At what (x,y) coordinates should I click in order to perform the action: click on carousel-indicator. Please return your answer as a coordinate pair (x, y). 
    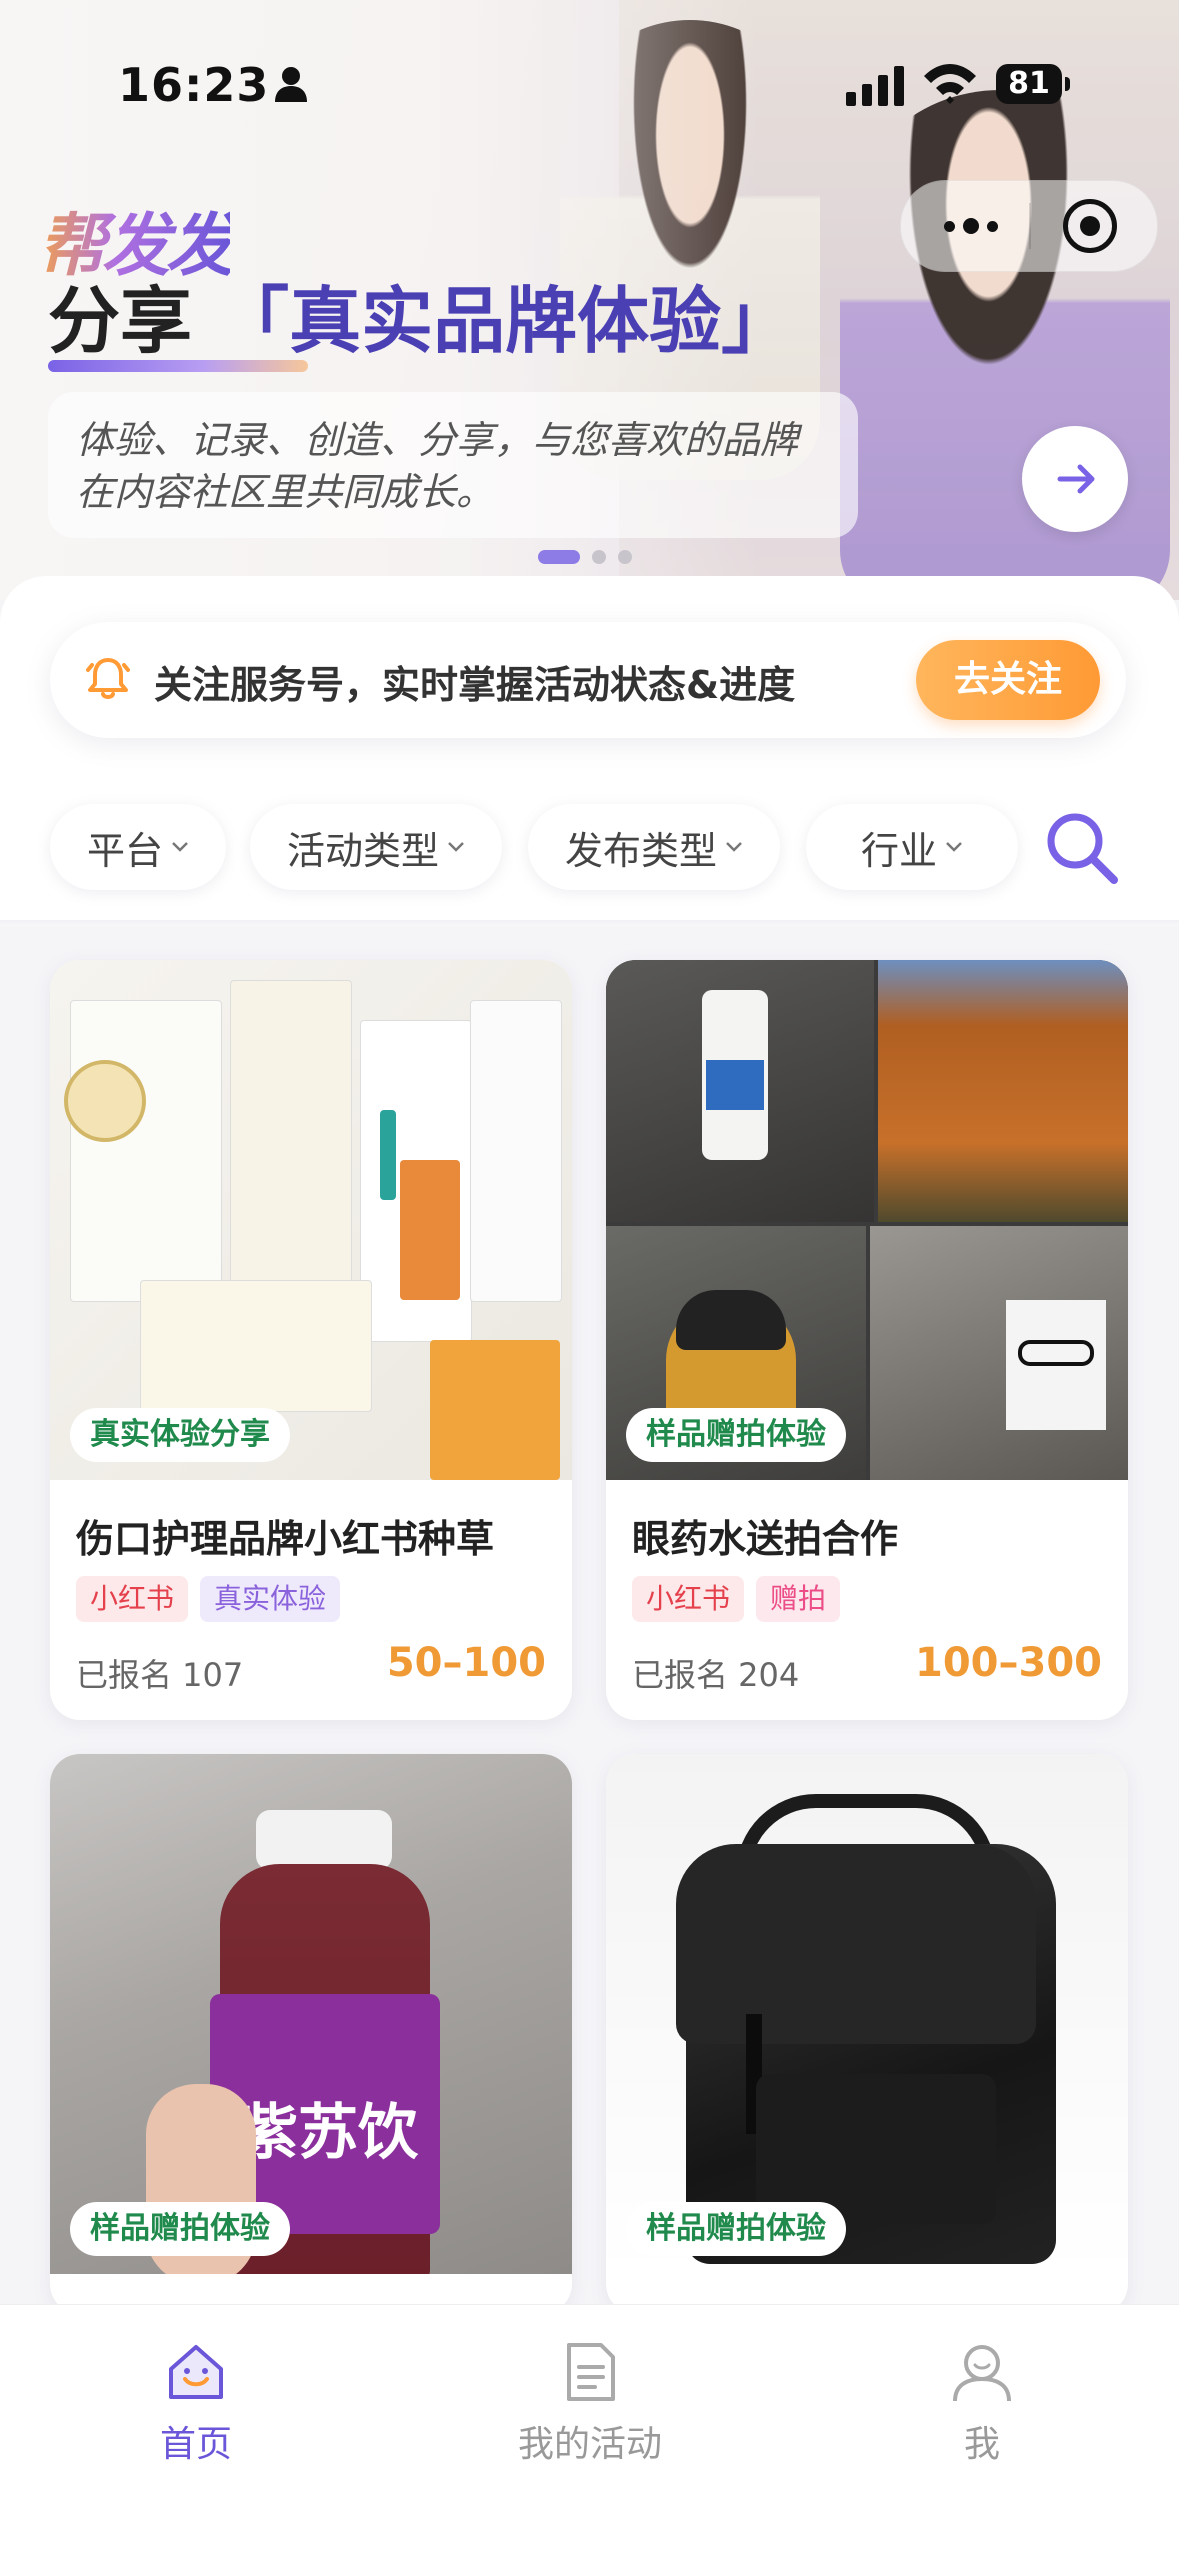
    Looking at the image, I should click on (585, 557).